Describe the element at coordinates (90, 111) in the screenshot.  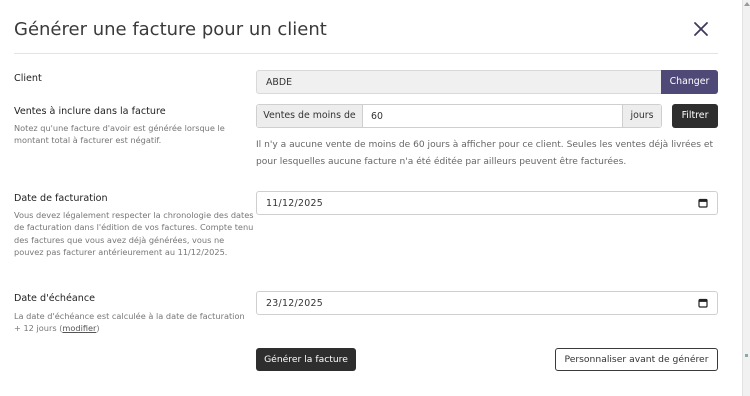
I see `sales-label: Ventes à inclure dans la facture` at that location.